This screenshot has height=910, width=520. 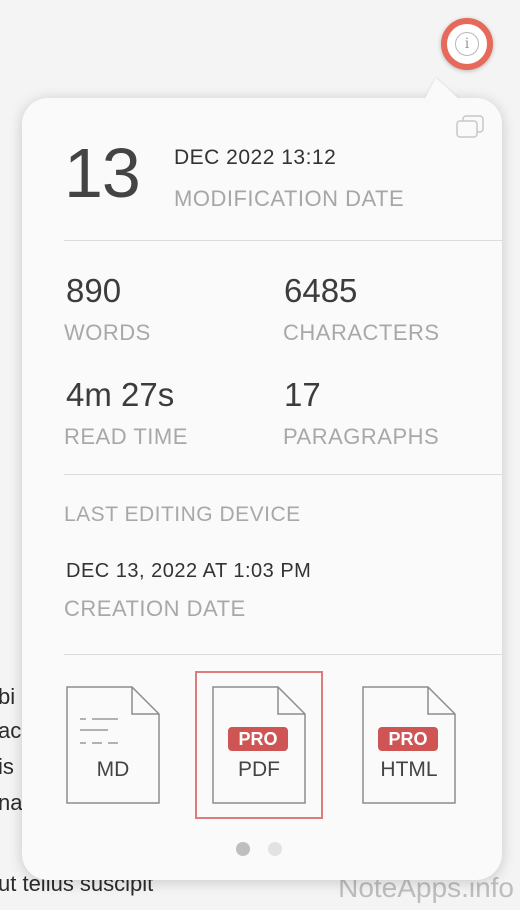 I want to click on read-time-label: READ TIME, so click(x=126, y=436).